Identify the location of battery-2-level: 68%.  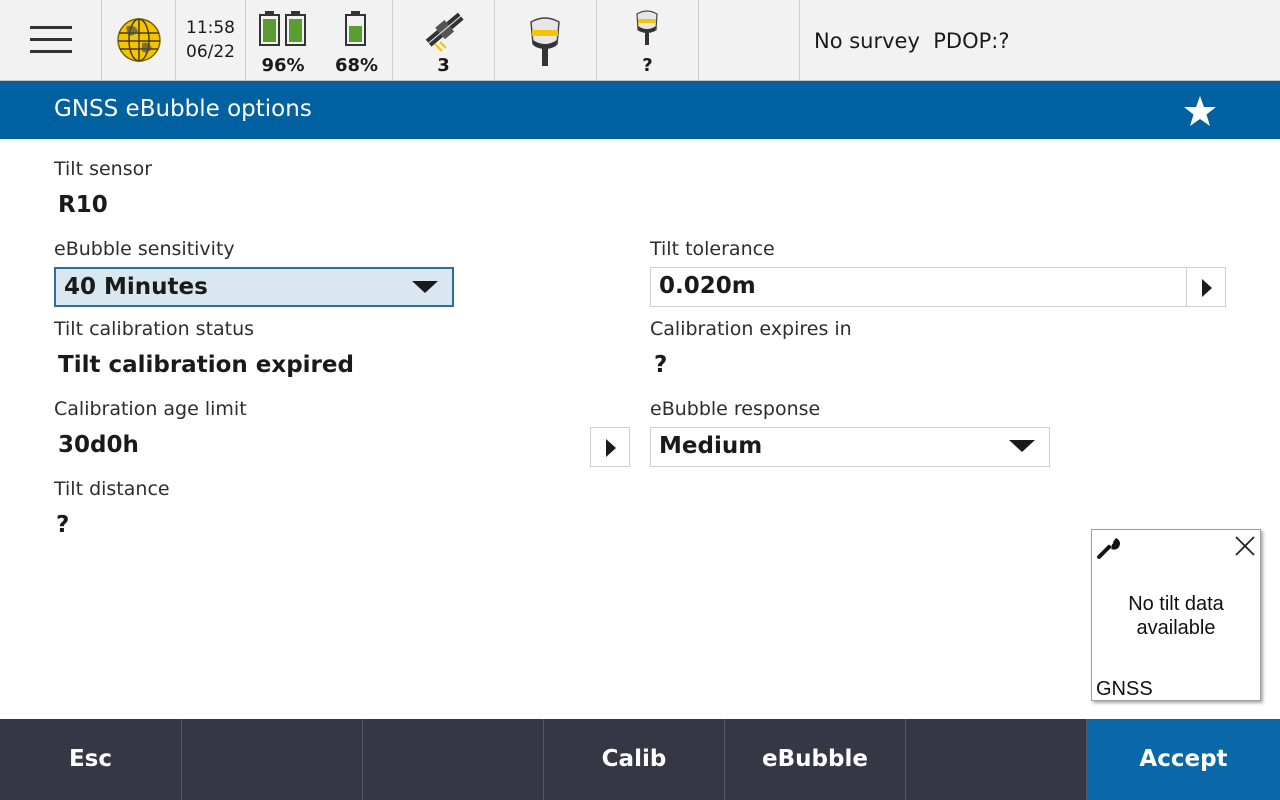
(356, 65).